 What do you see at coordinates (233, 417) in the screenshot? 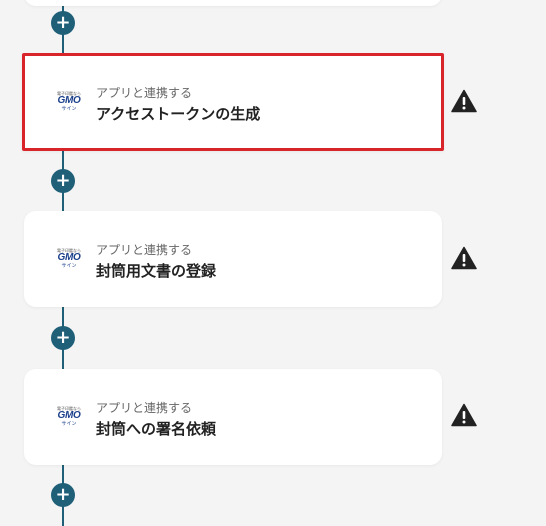
I see `step-card-signature-request: 電子印鑑なら GMO サイン アプリと連携する 封筒への署名依頼` at bounding box center [233, 417].